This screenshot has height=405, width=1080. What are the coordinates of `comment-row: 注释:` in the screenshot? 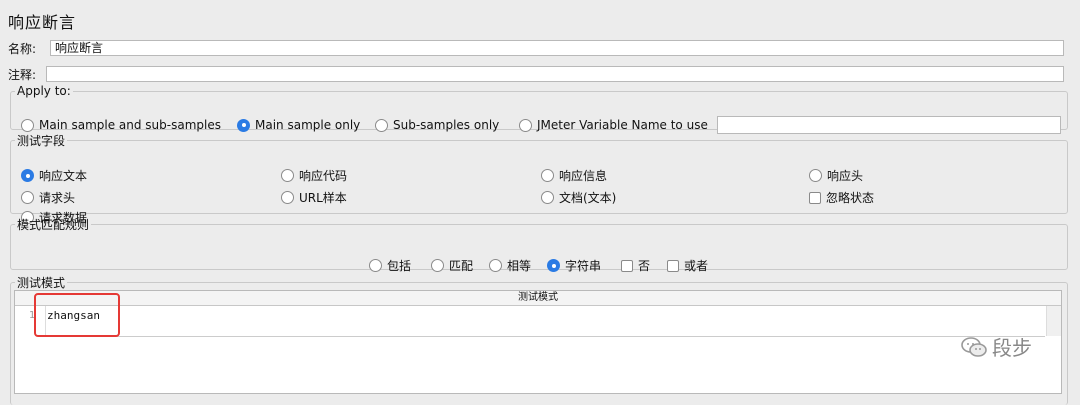 It's located at (22, 74).